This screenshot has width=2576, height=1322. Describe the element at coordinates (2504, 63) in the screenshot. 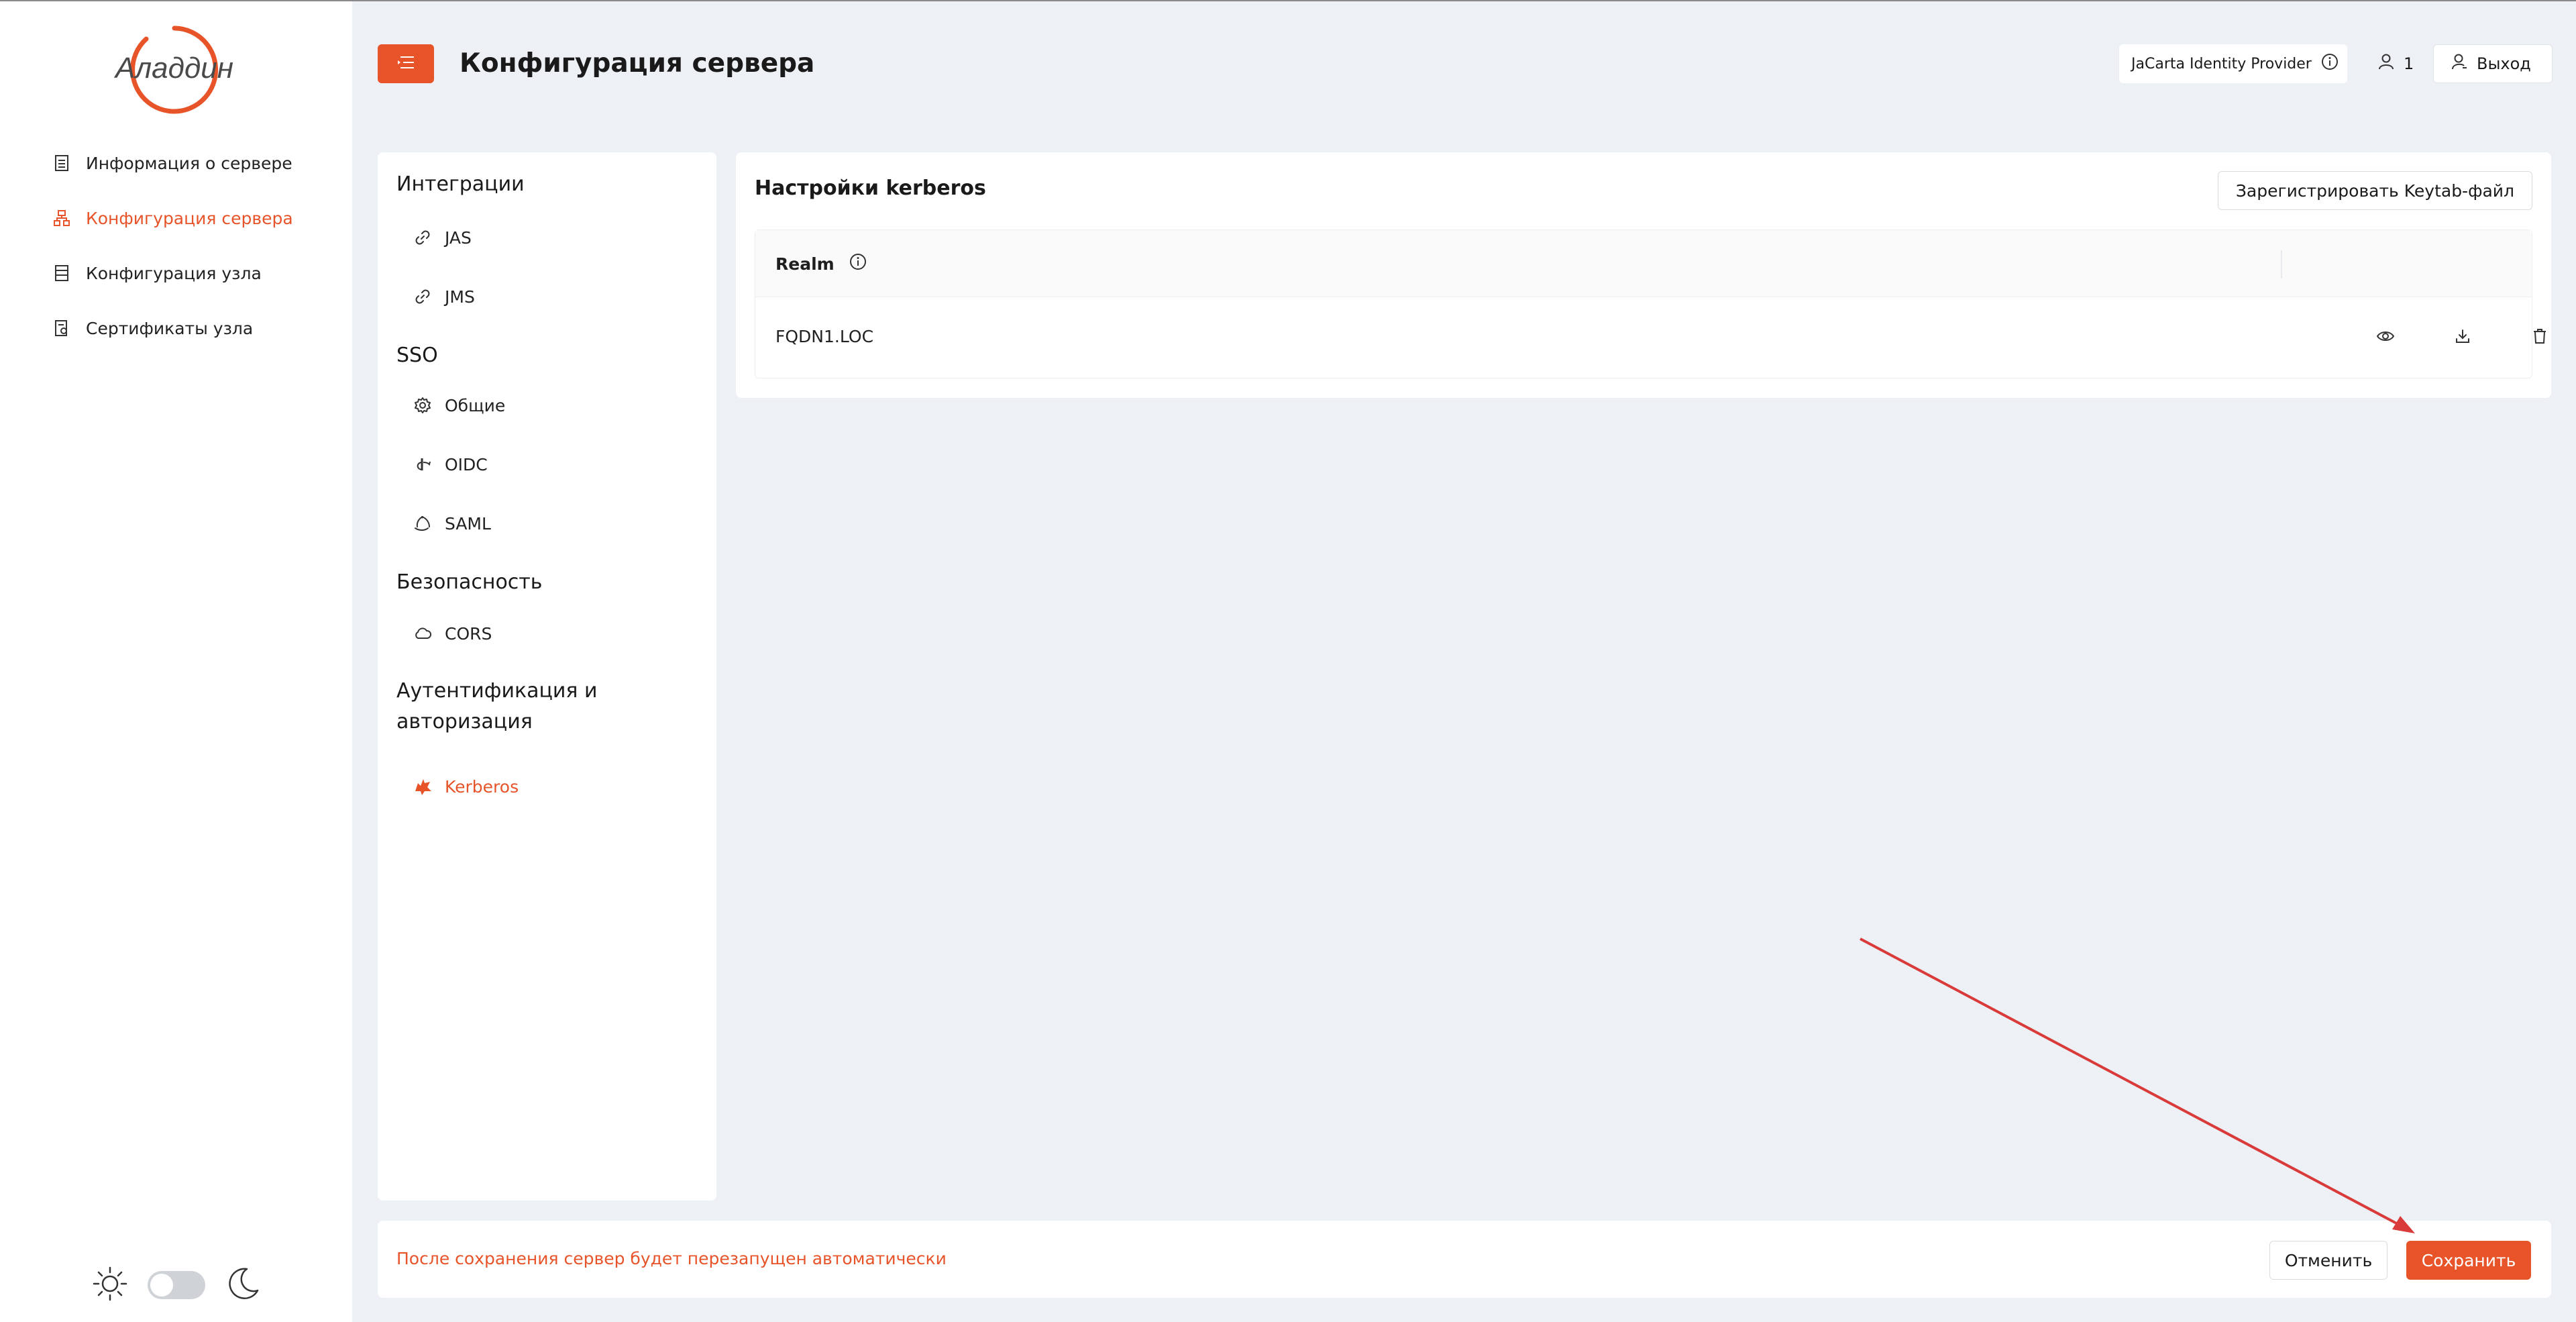

I see `logout-label: Выход` at that location.